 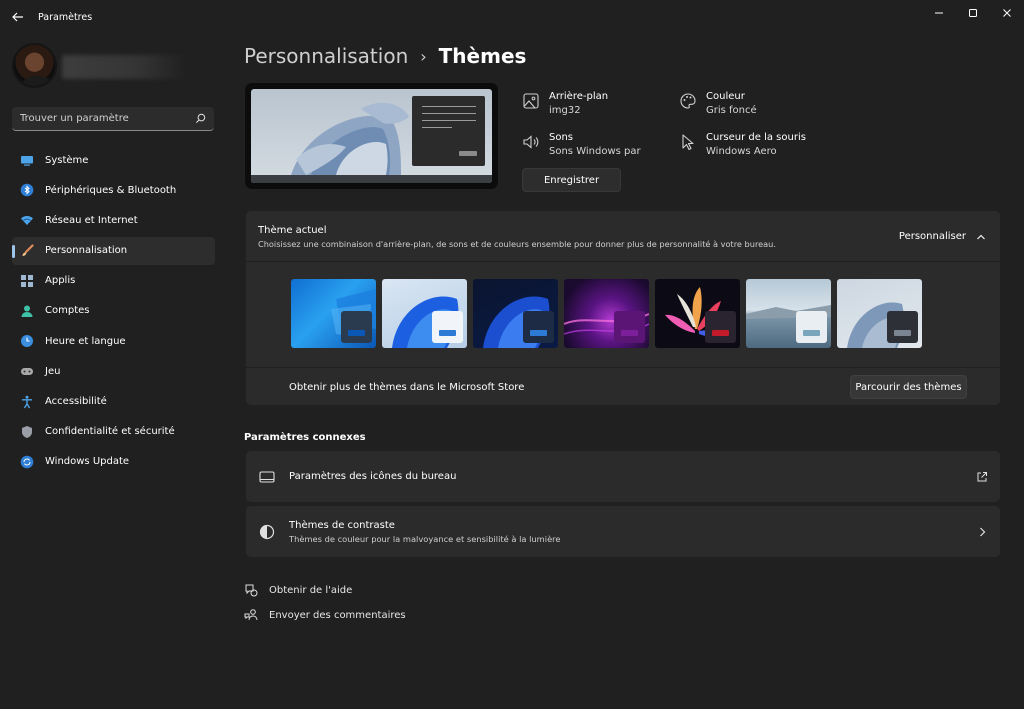 What do you see at coordinates (731, 110) in the screenshot?
I see `color-value: Gris foncé` at bounding box center [731, 110].